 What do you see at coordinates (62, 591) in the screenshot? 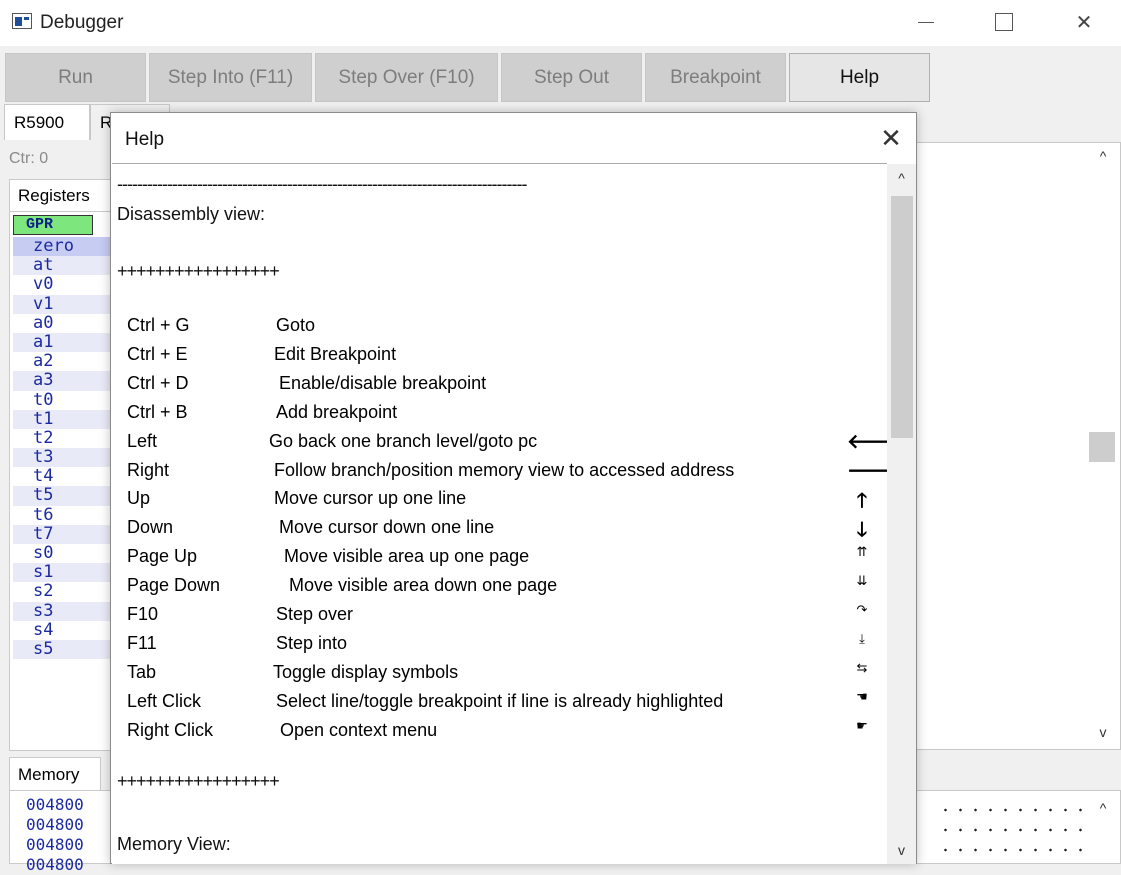
I see `register-row: s2` at bounding box center [62, 591].